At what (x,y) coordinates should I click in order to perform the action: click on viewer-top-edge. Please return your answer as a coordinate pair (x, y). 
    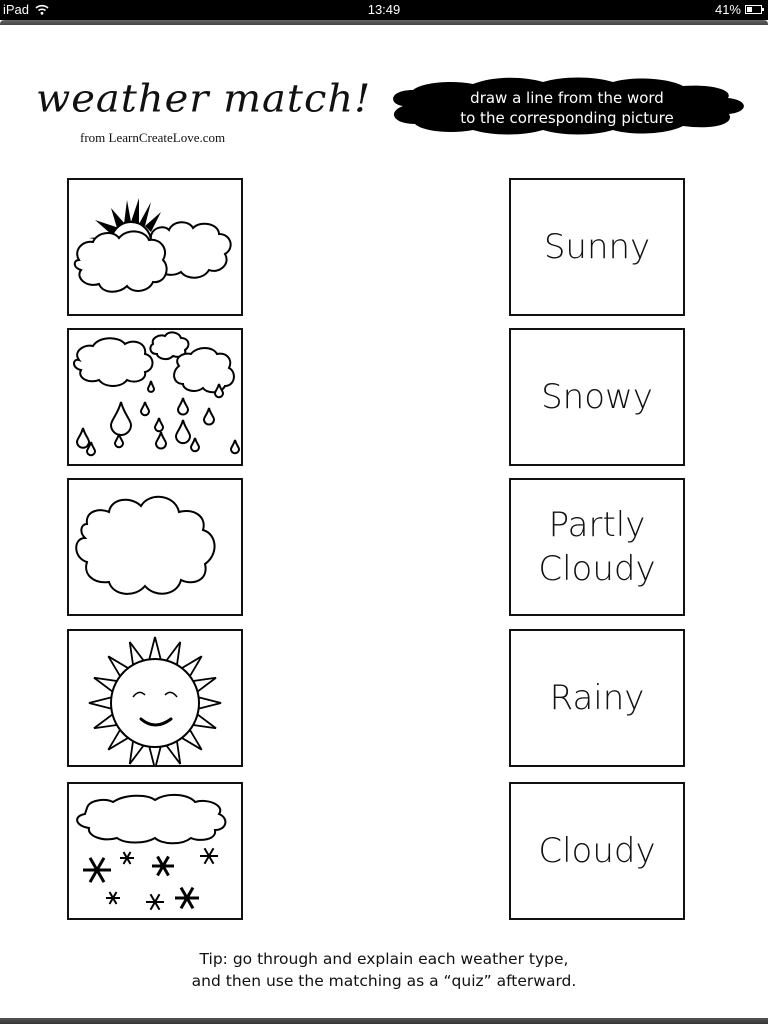
    Looking at the image, I should click on (384, 22).